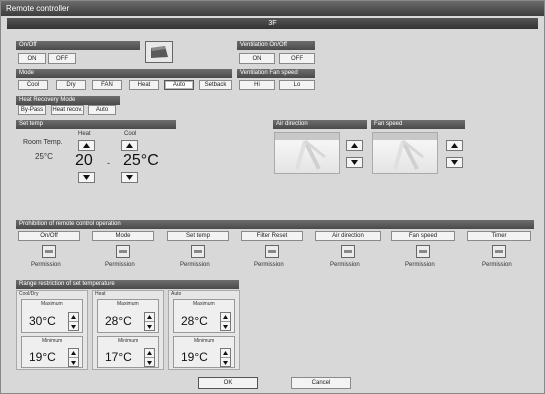 The width and height of the screenshot is (545, 394). I want to click on vent-on-button: ON, so click(257, 58).